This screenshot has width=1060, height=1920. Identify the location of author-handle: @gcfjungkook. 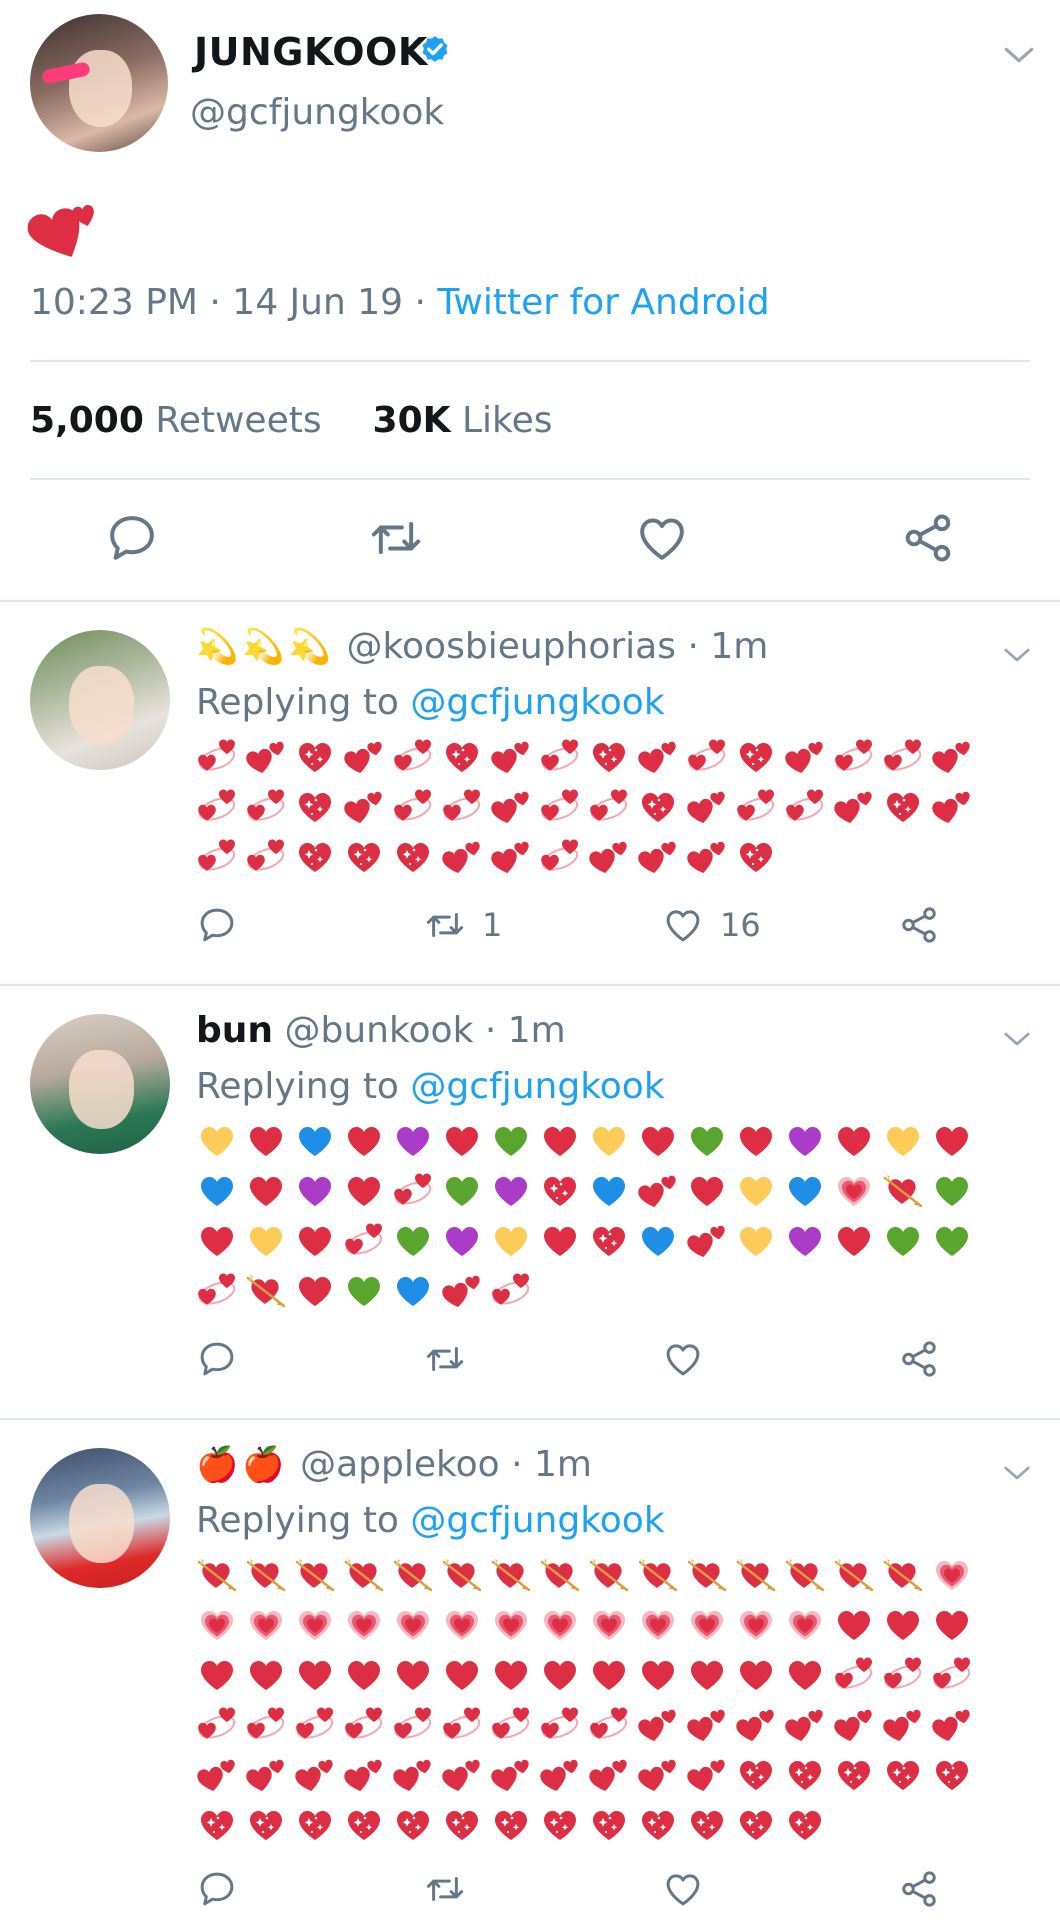
(317, 112).